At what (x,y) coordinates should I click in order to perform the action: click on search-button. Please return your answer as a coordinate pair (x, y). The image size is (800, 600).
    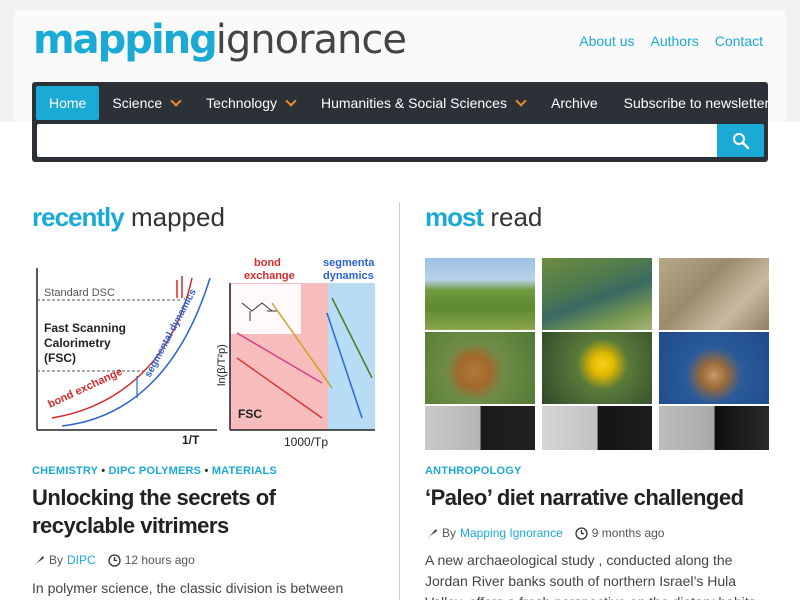
    Looking at the image, I should click on (740, 140).